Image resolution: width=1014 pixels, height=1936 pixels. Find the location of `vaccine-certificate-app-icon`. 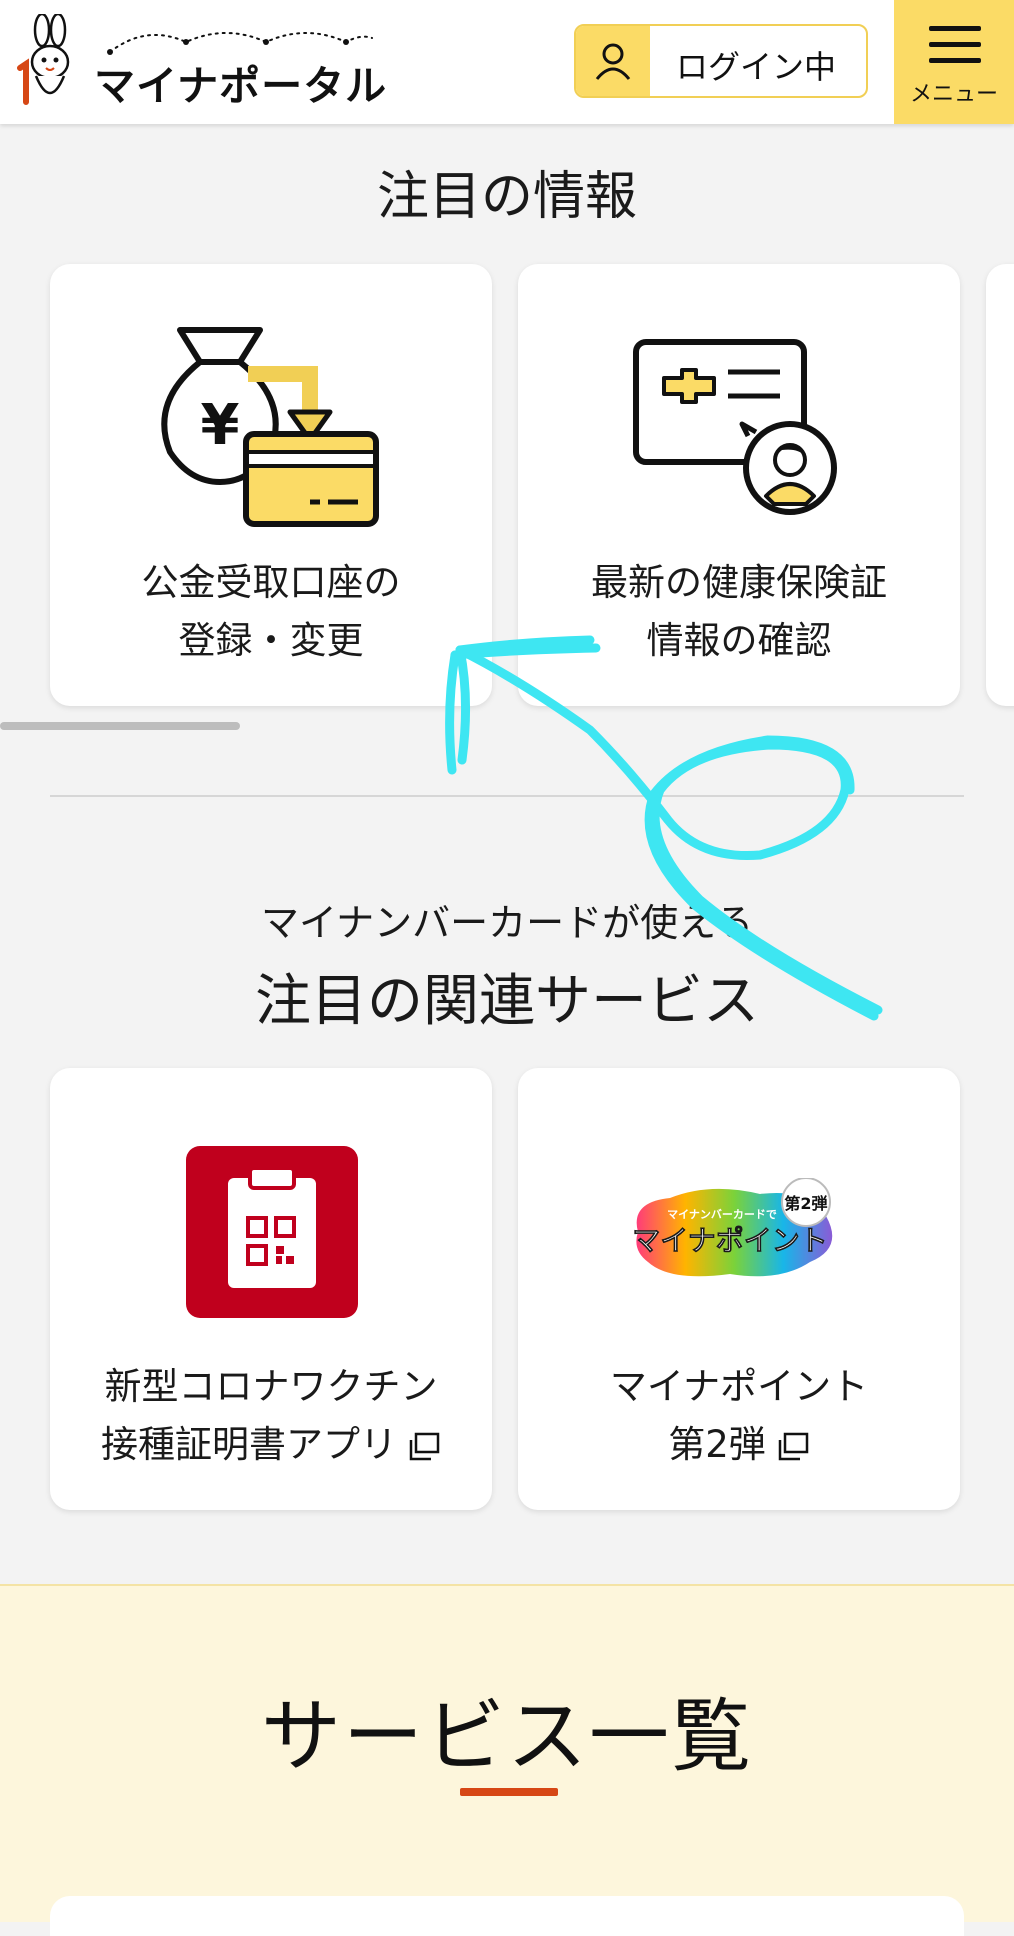

vaccine-certificate-app-icon is located at coordinates (272, 1232).